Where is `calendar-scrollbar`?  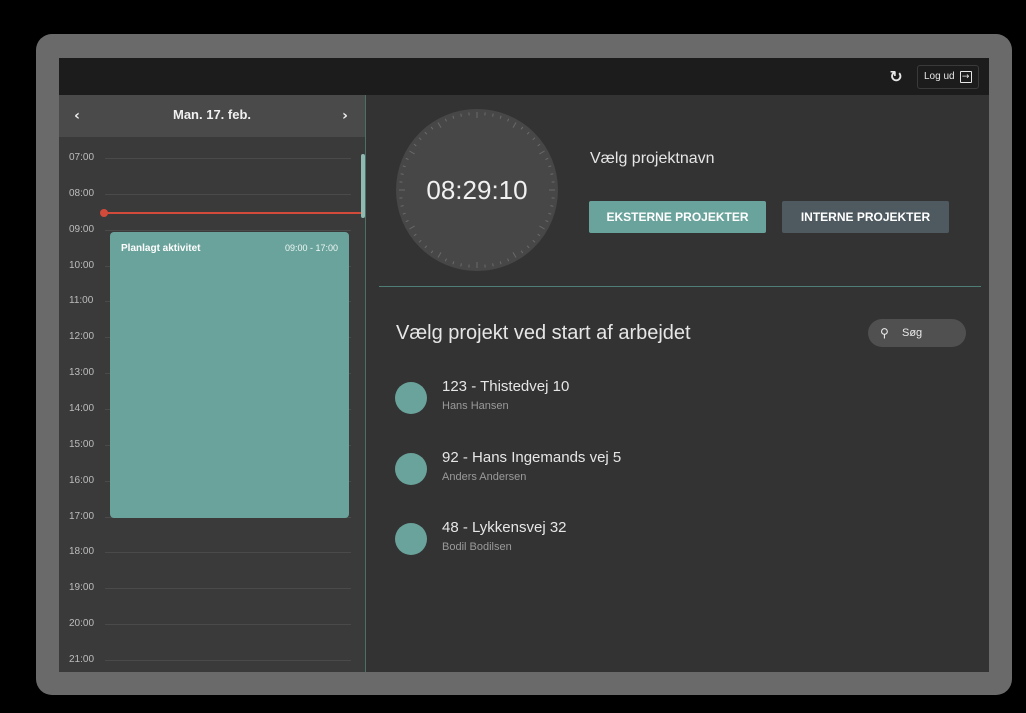
calendar-scrollbar is located at coordinates (363, 186).